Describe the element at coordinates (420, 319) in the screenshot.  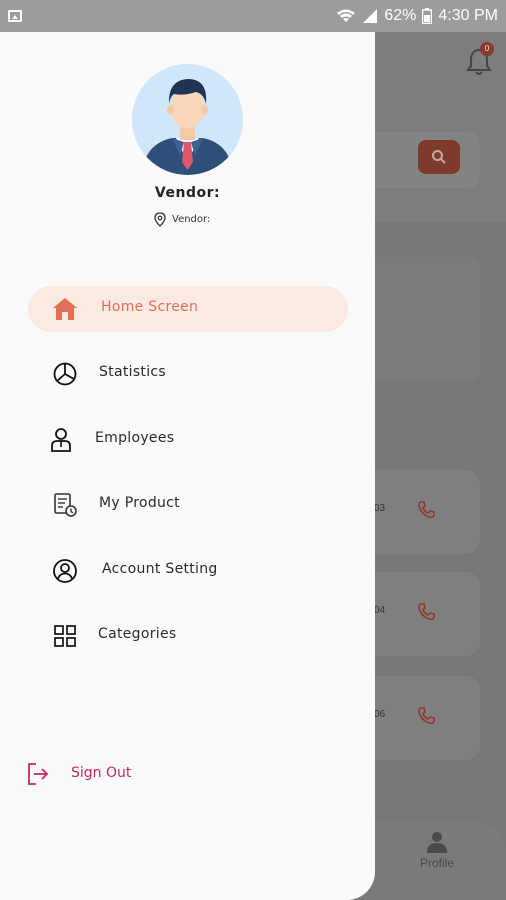
I see `summary-card` at that location.